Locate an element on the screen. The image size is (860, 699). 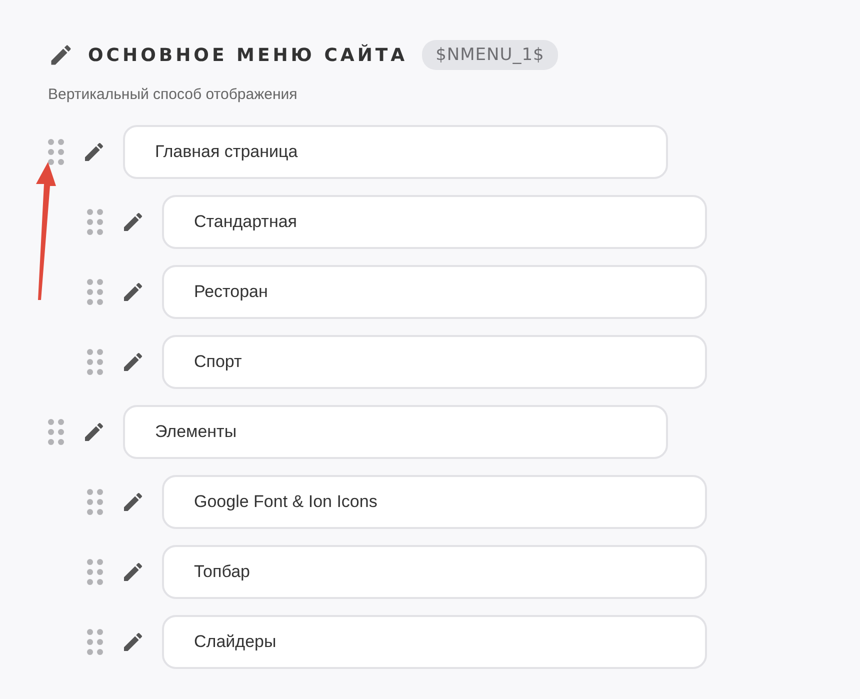
menu-item-field: Спорт is located at coordinates (434, 362).